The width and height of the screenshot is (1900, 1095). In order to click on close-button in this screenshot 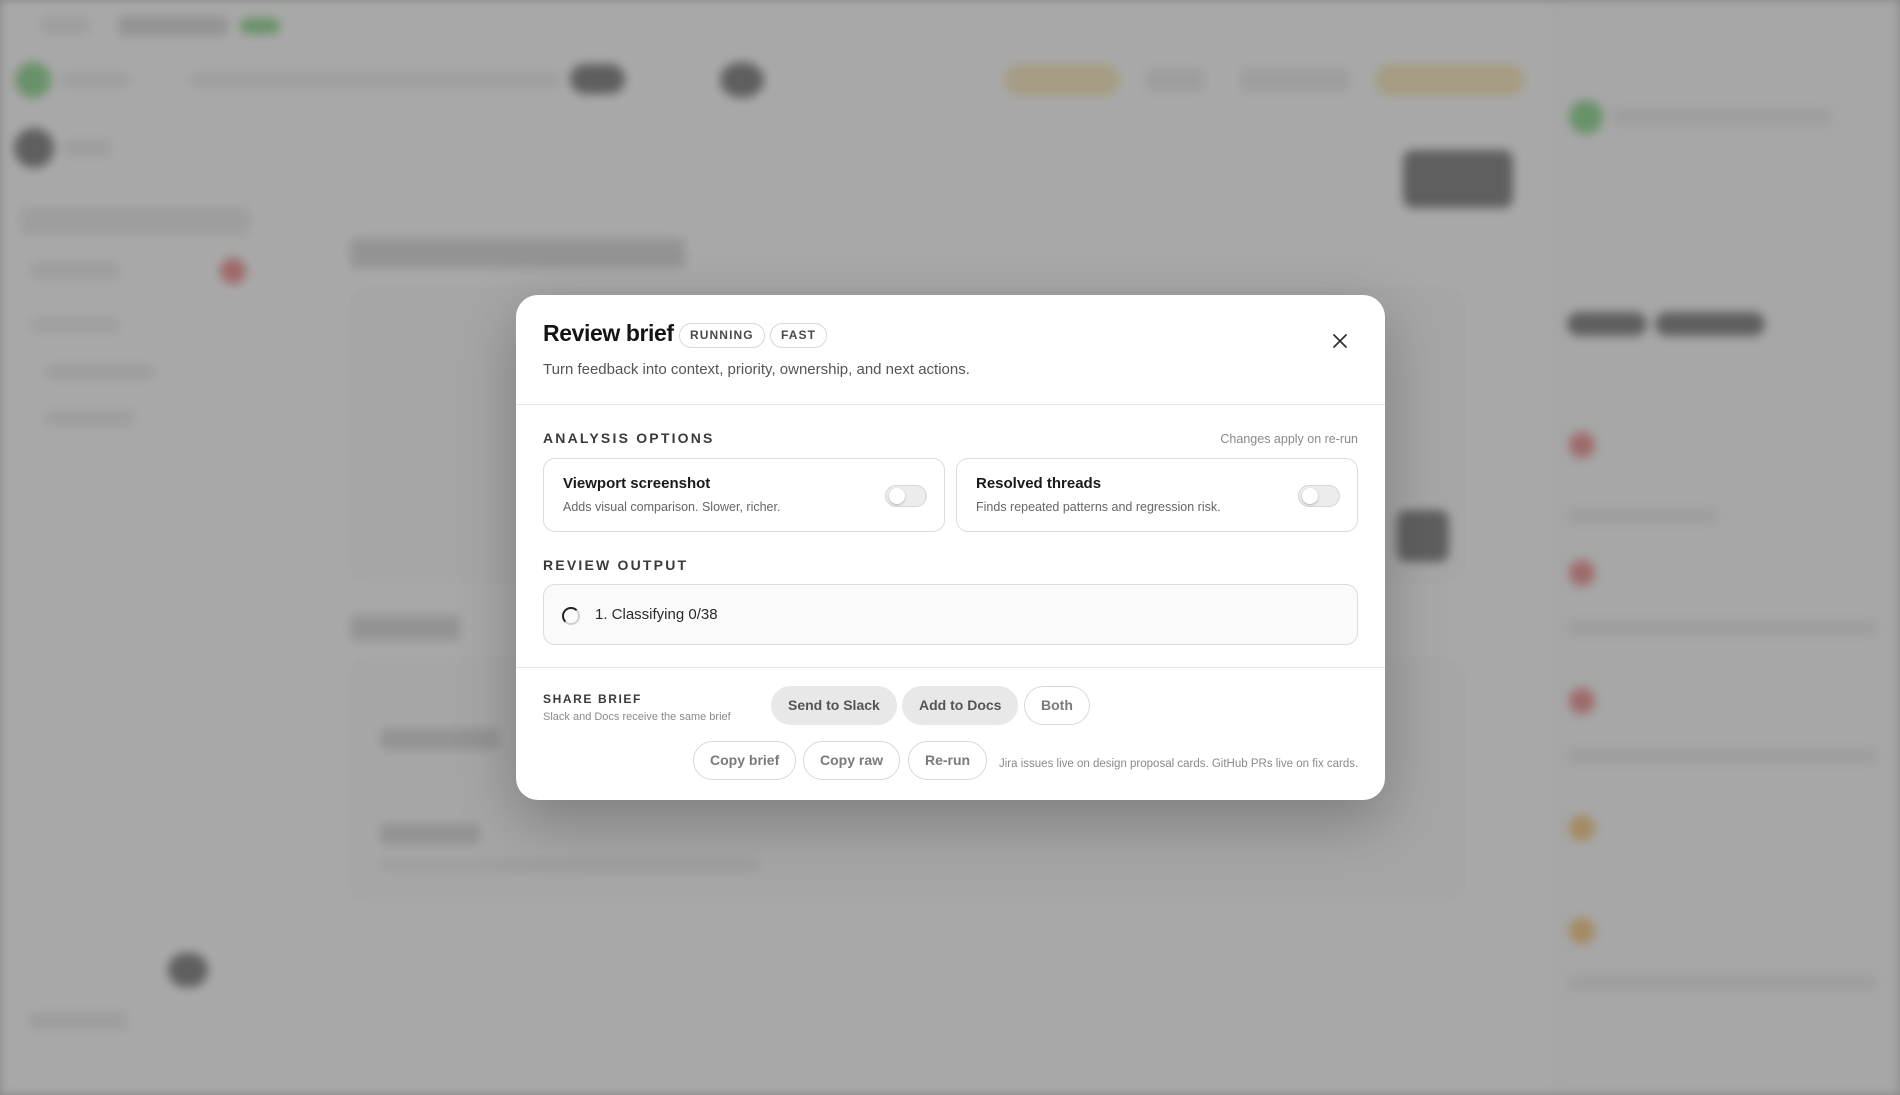, I will do `click(1340, 341)`.